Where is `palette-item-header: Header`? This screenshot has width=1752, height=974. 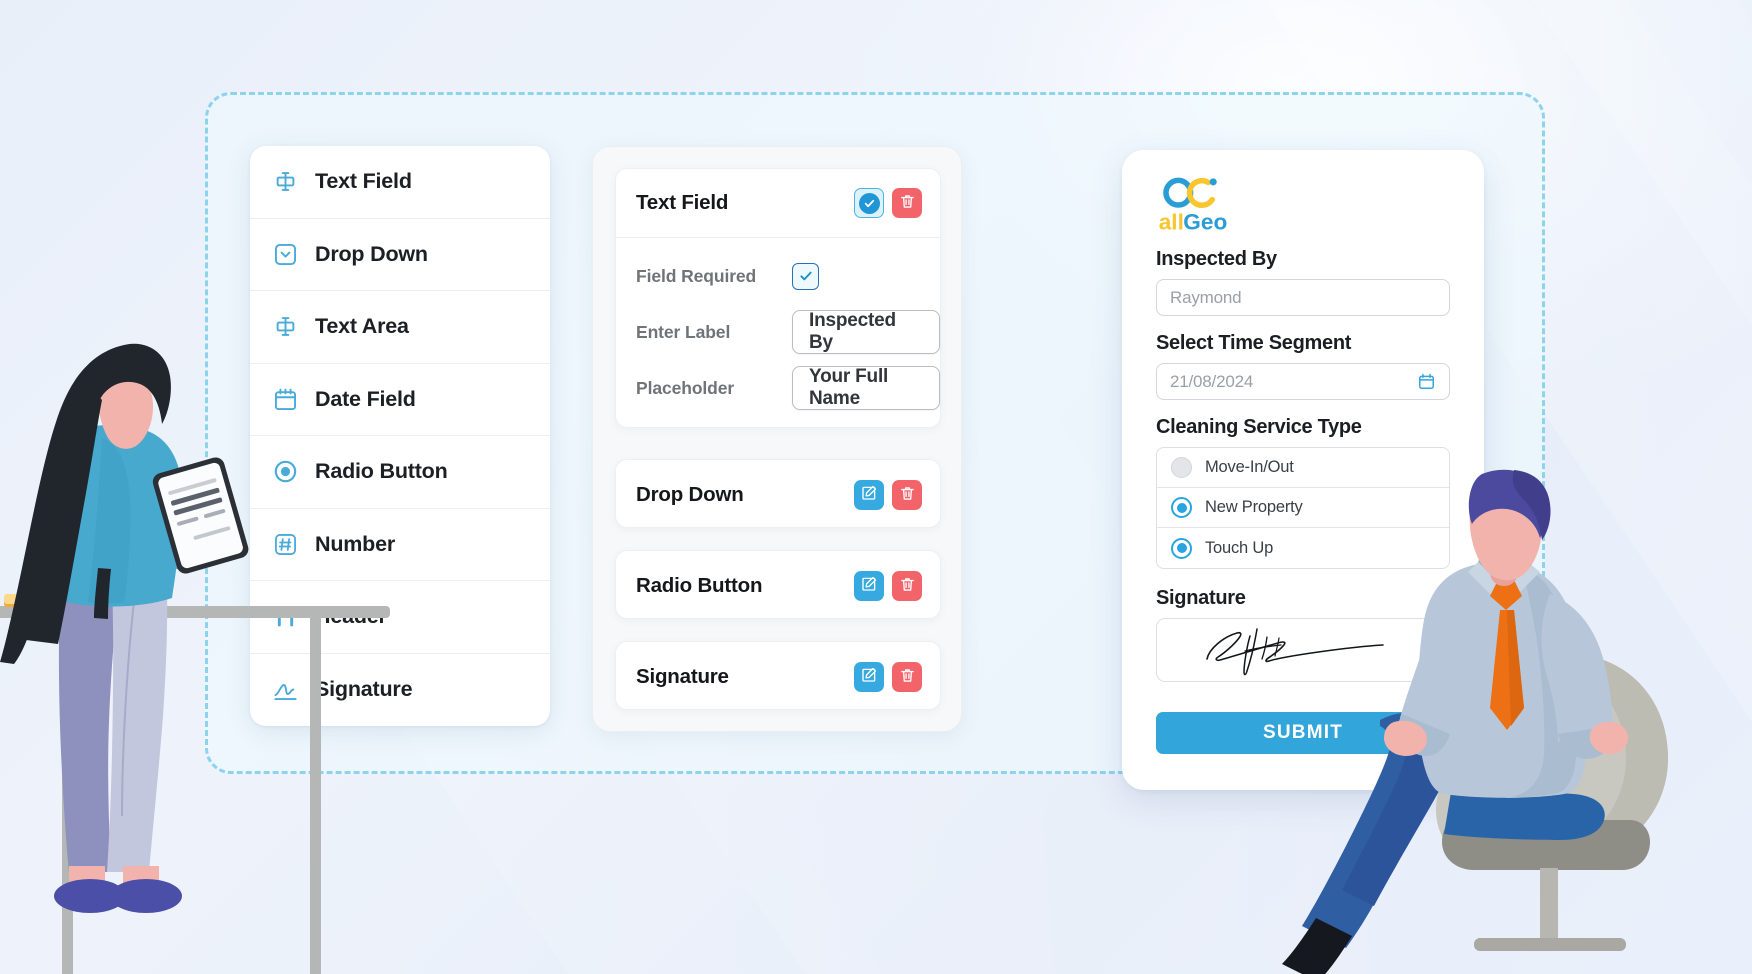
palette-item-header: Header is located at coordinates (400, 617).